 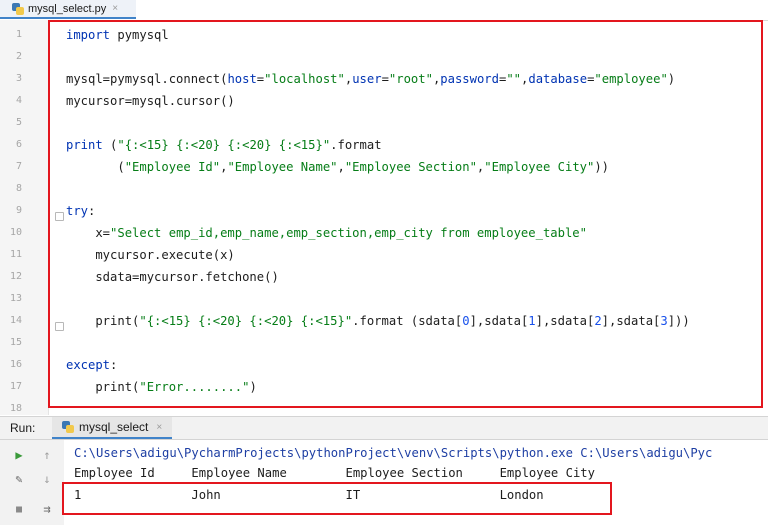 I want to click on line-number: 4, so click(x=18, y=100).